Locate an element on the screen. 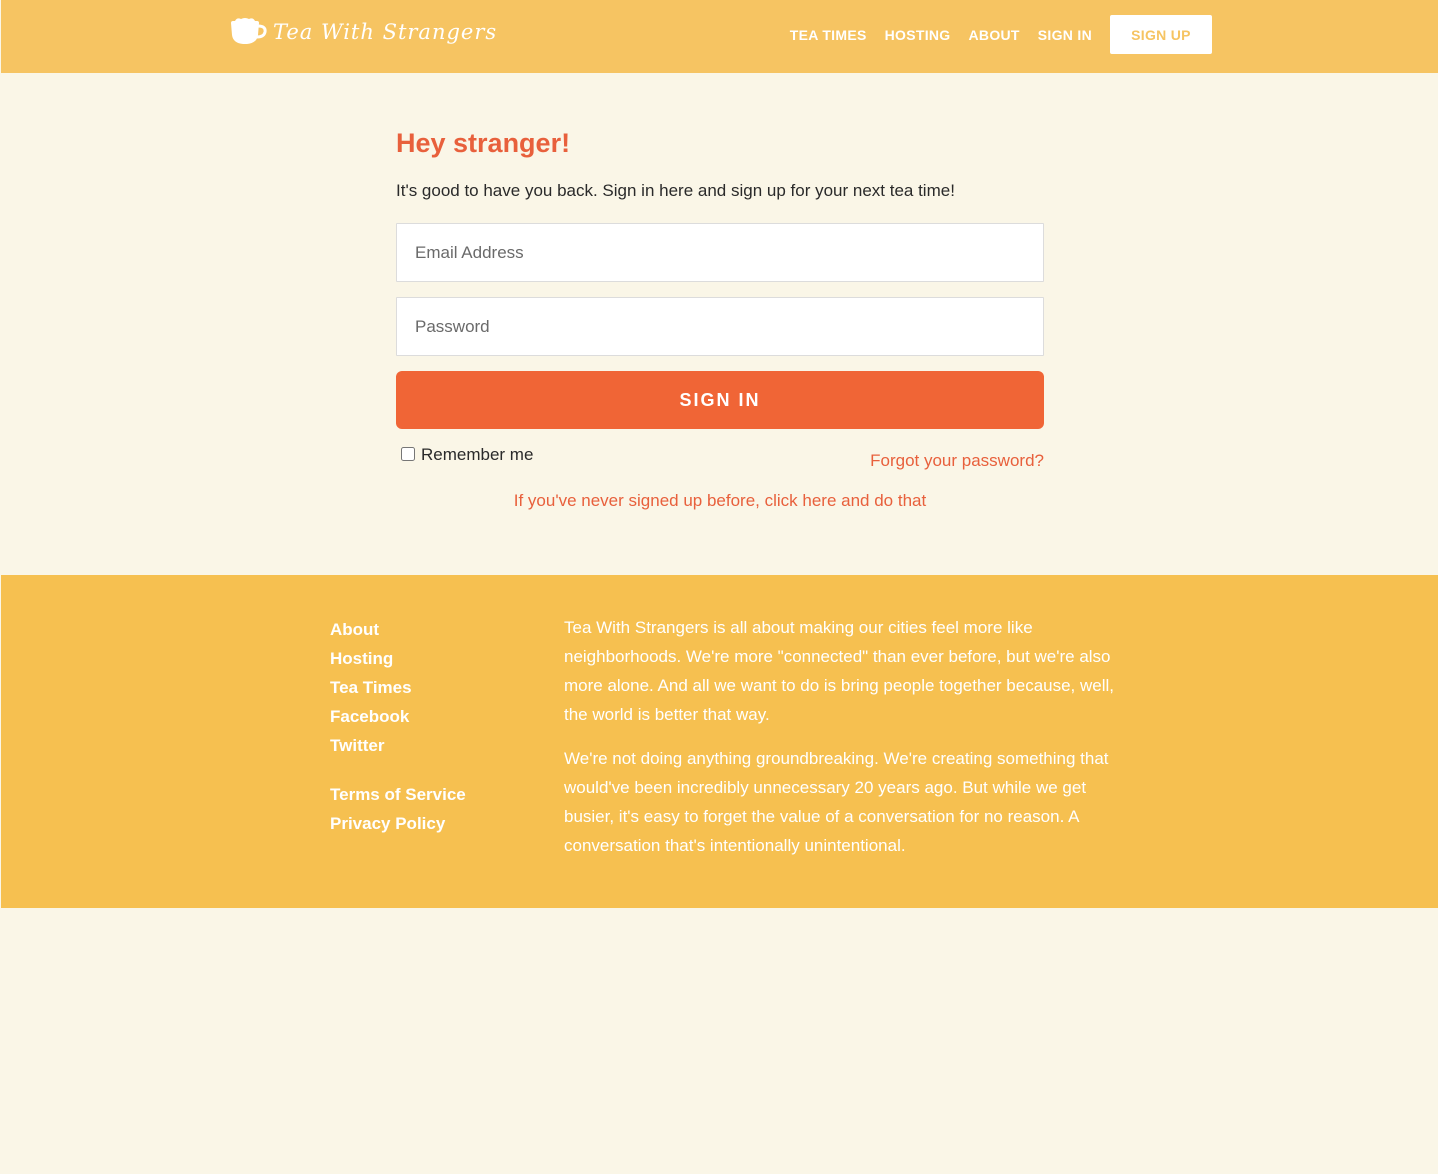 This screenshot has height=1174, width=1438. password-input is located at coordinates (720, 326).